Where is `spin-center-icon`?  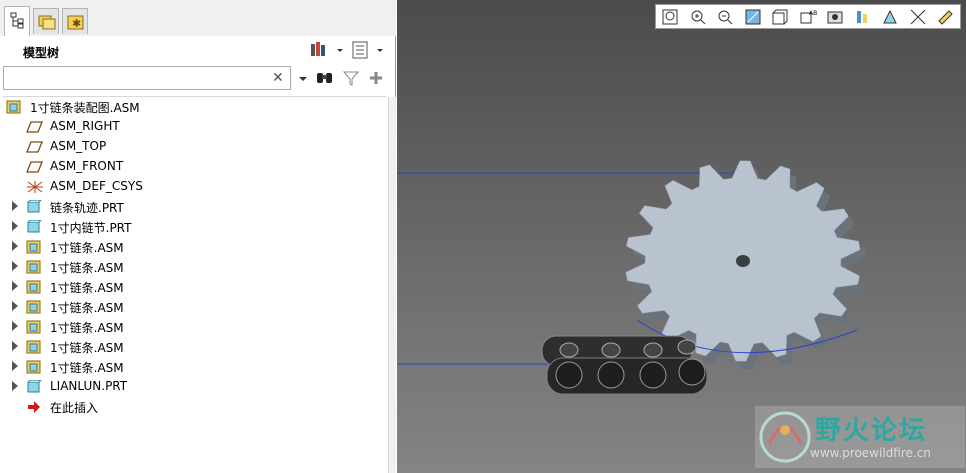 spin-center-icon is located at coordinates (945, 17).